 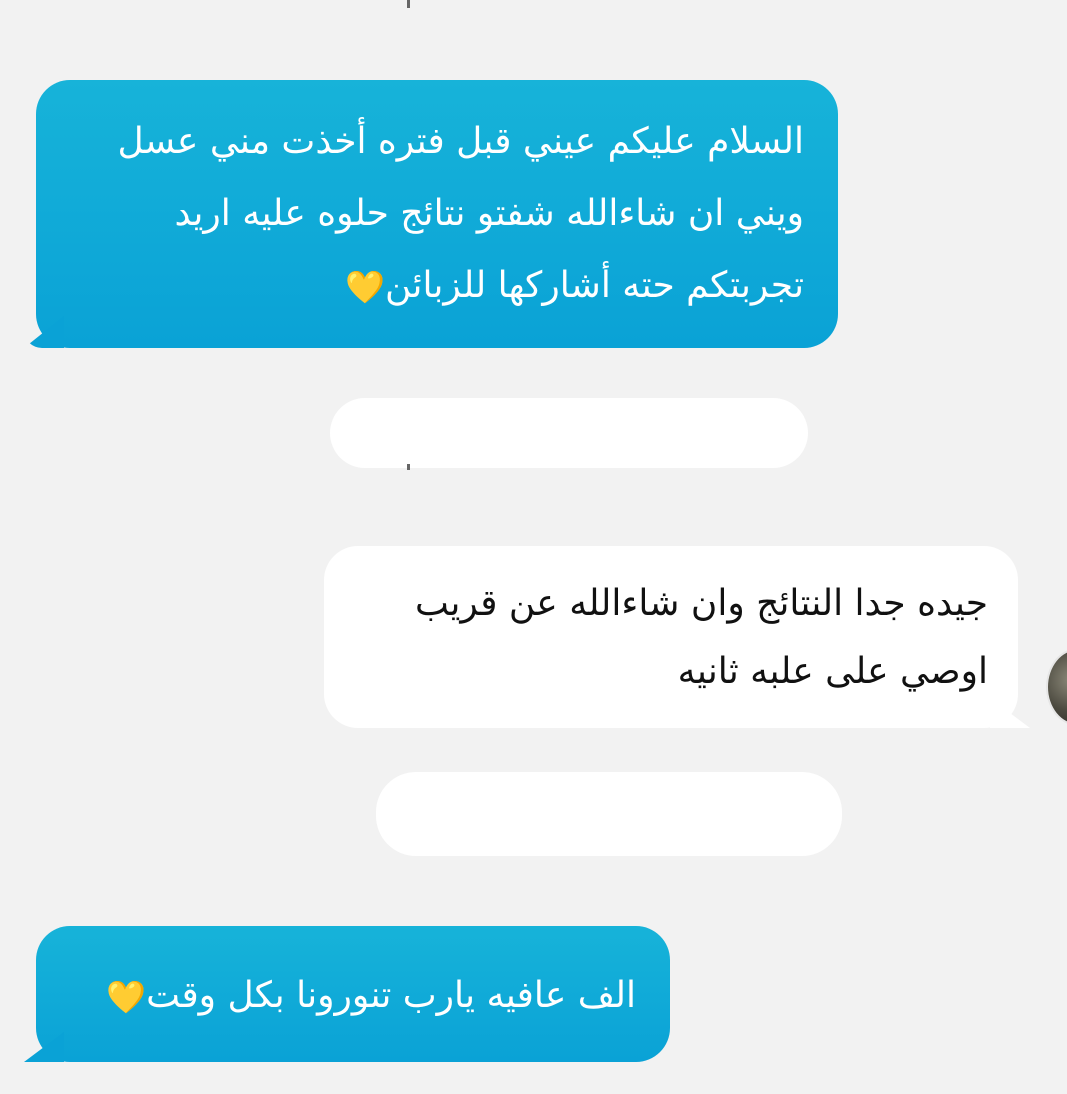 I want to click on avatar, so click(x=1056, y=687).